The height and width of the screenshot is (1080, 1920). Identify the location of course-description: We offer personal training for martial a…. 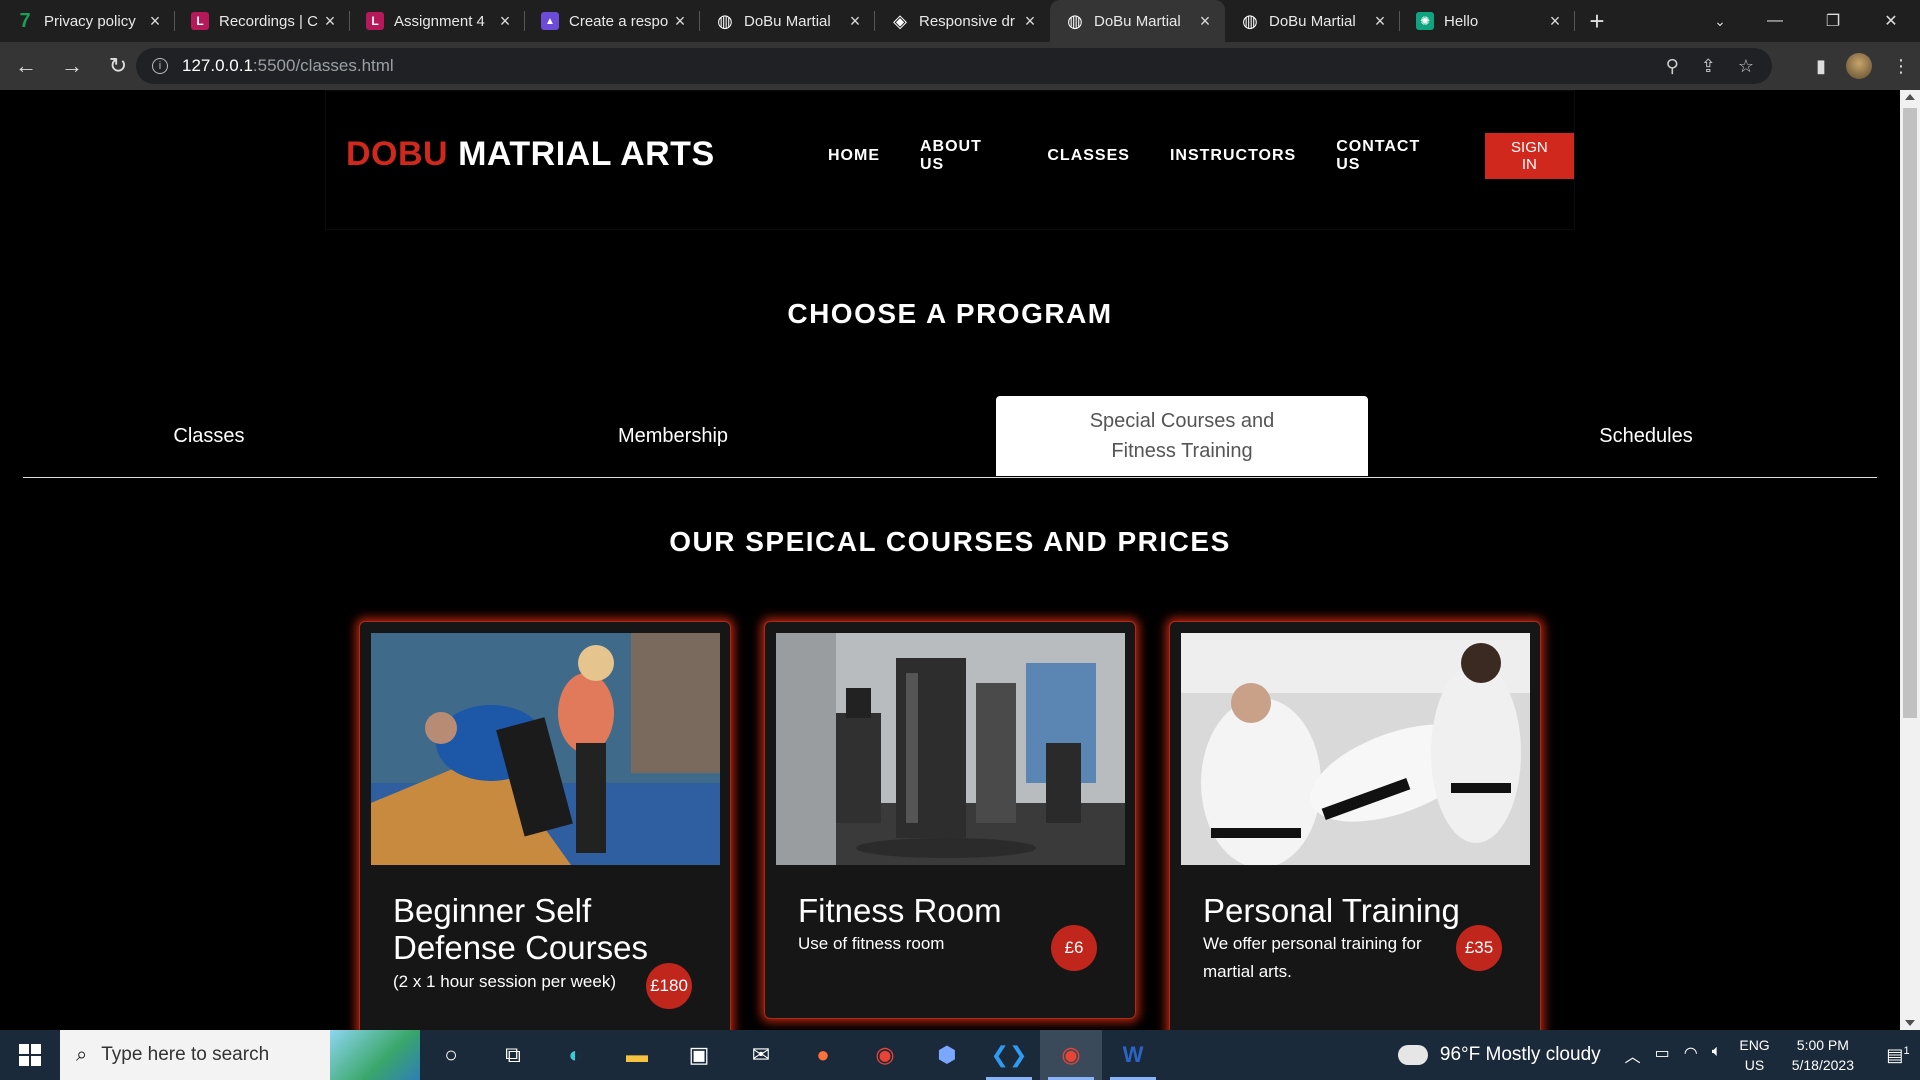
(1312, 957).